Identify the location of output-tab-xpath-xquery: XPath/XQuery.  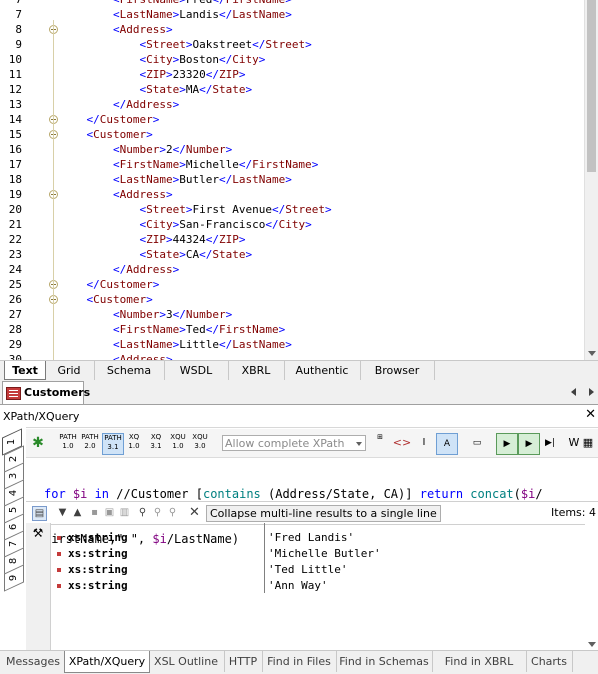
(107, 662).